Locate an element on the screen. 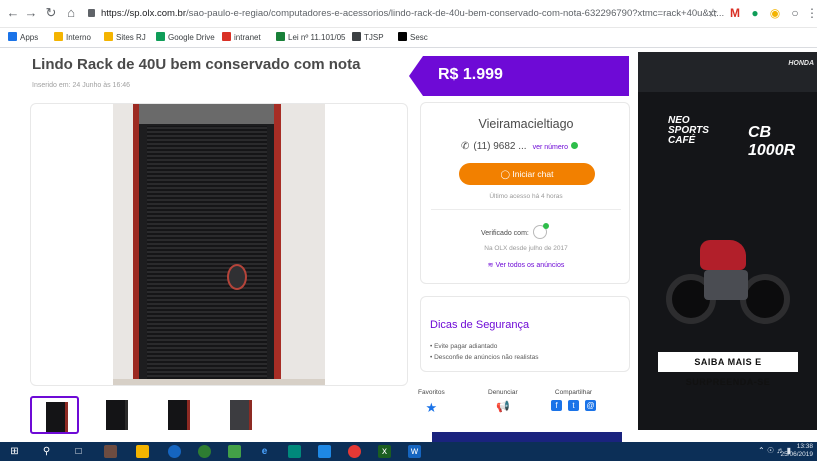 Image resolution: width=817 pixels, height=461 pixels. url-host: https://sp.olx.com.br is located at coordinates (144, 13).